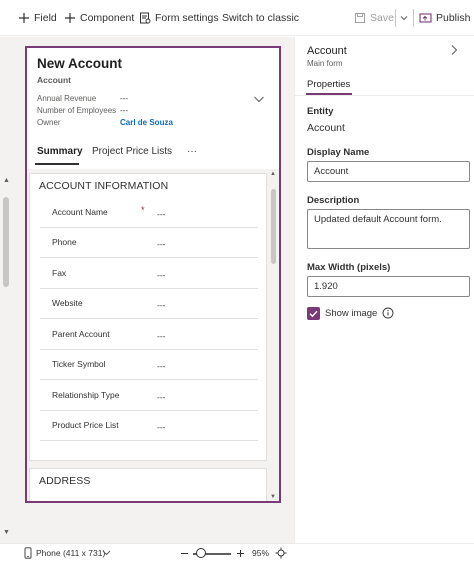 The height and width of the screenshot is (562, 474). I want to click on field-label: Ticker Symbol, so click(79, 364).